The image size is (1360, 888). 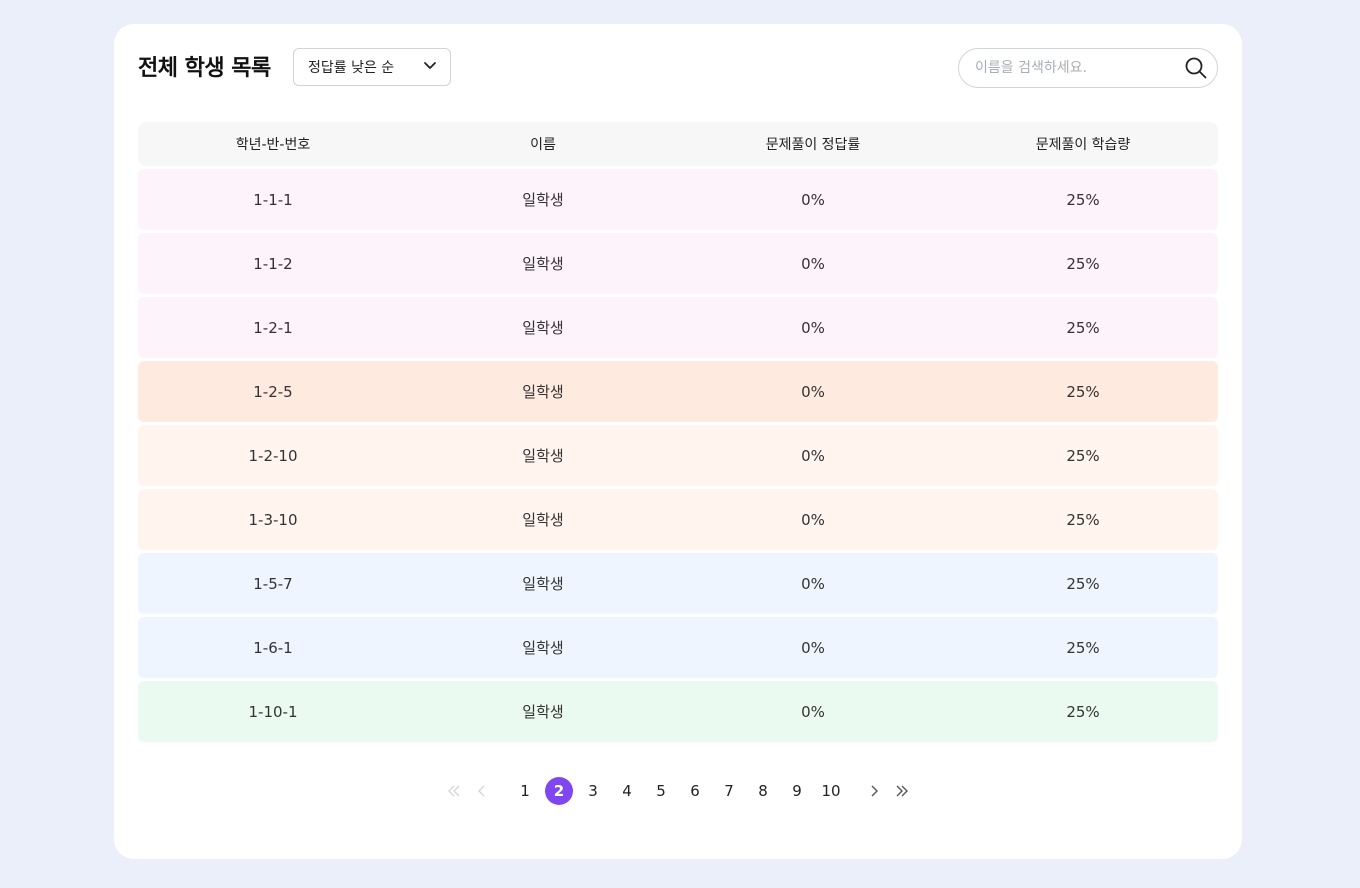 I want to click on double-chevron-right-icon, so click(x=902, y=791).